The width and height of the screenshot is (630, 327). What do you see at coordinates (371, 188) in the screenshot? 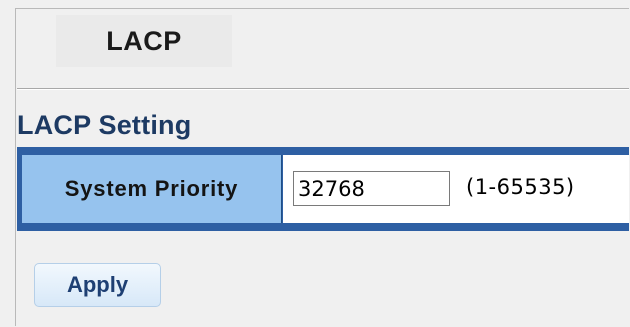
I see `system-priority-input` at bounding box center [371, 188].